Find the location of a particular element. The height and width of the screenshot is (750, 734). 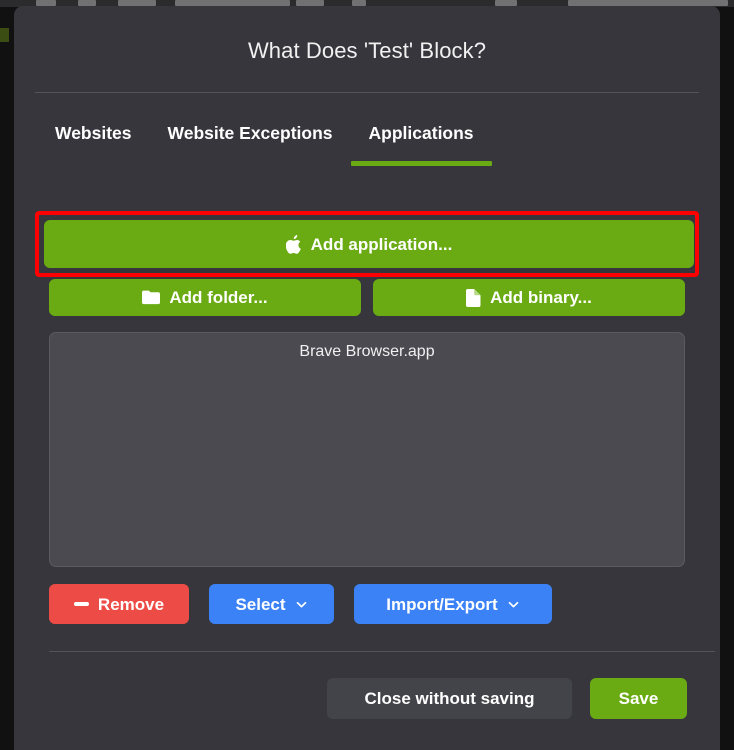

tab-bar: Websites Website Exceptions Applications is located at coordinates (367, 129).